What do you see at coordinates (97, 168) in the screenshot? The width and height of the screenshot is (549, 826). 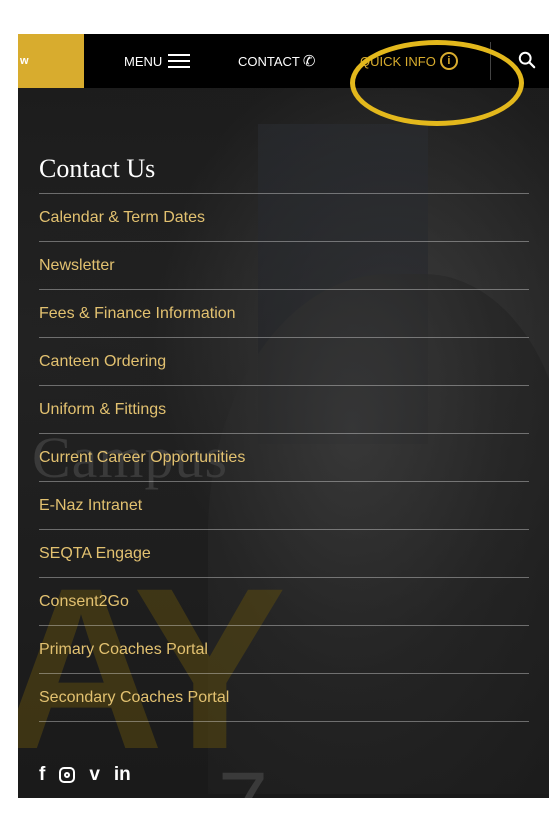 I see `panel-title: Contact Us` at bounding box center [97, 168].